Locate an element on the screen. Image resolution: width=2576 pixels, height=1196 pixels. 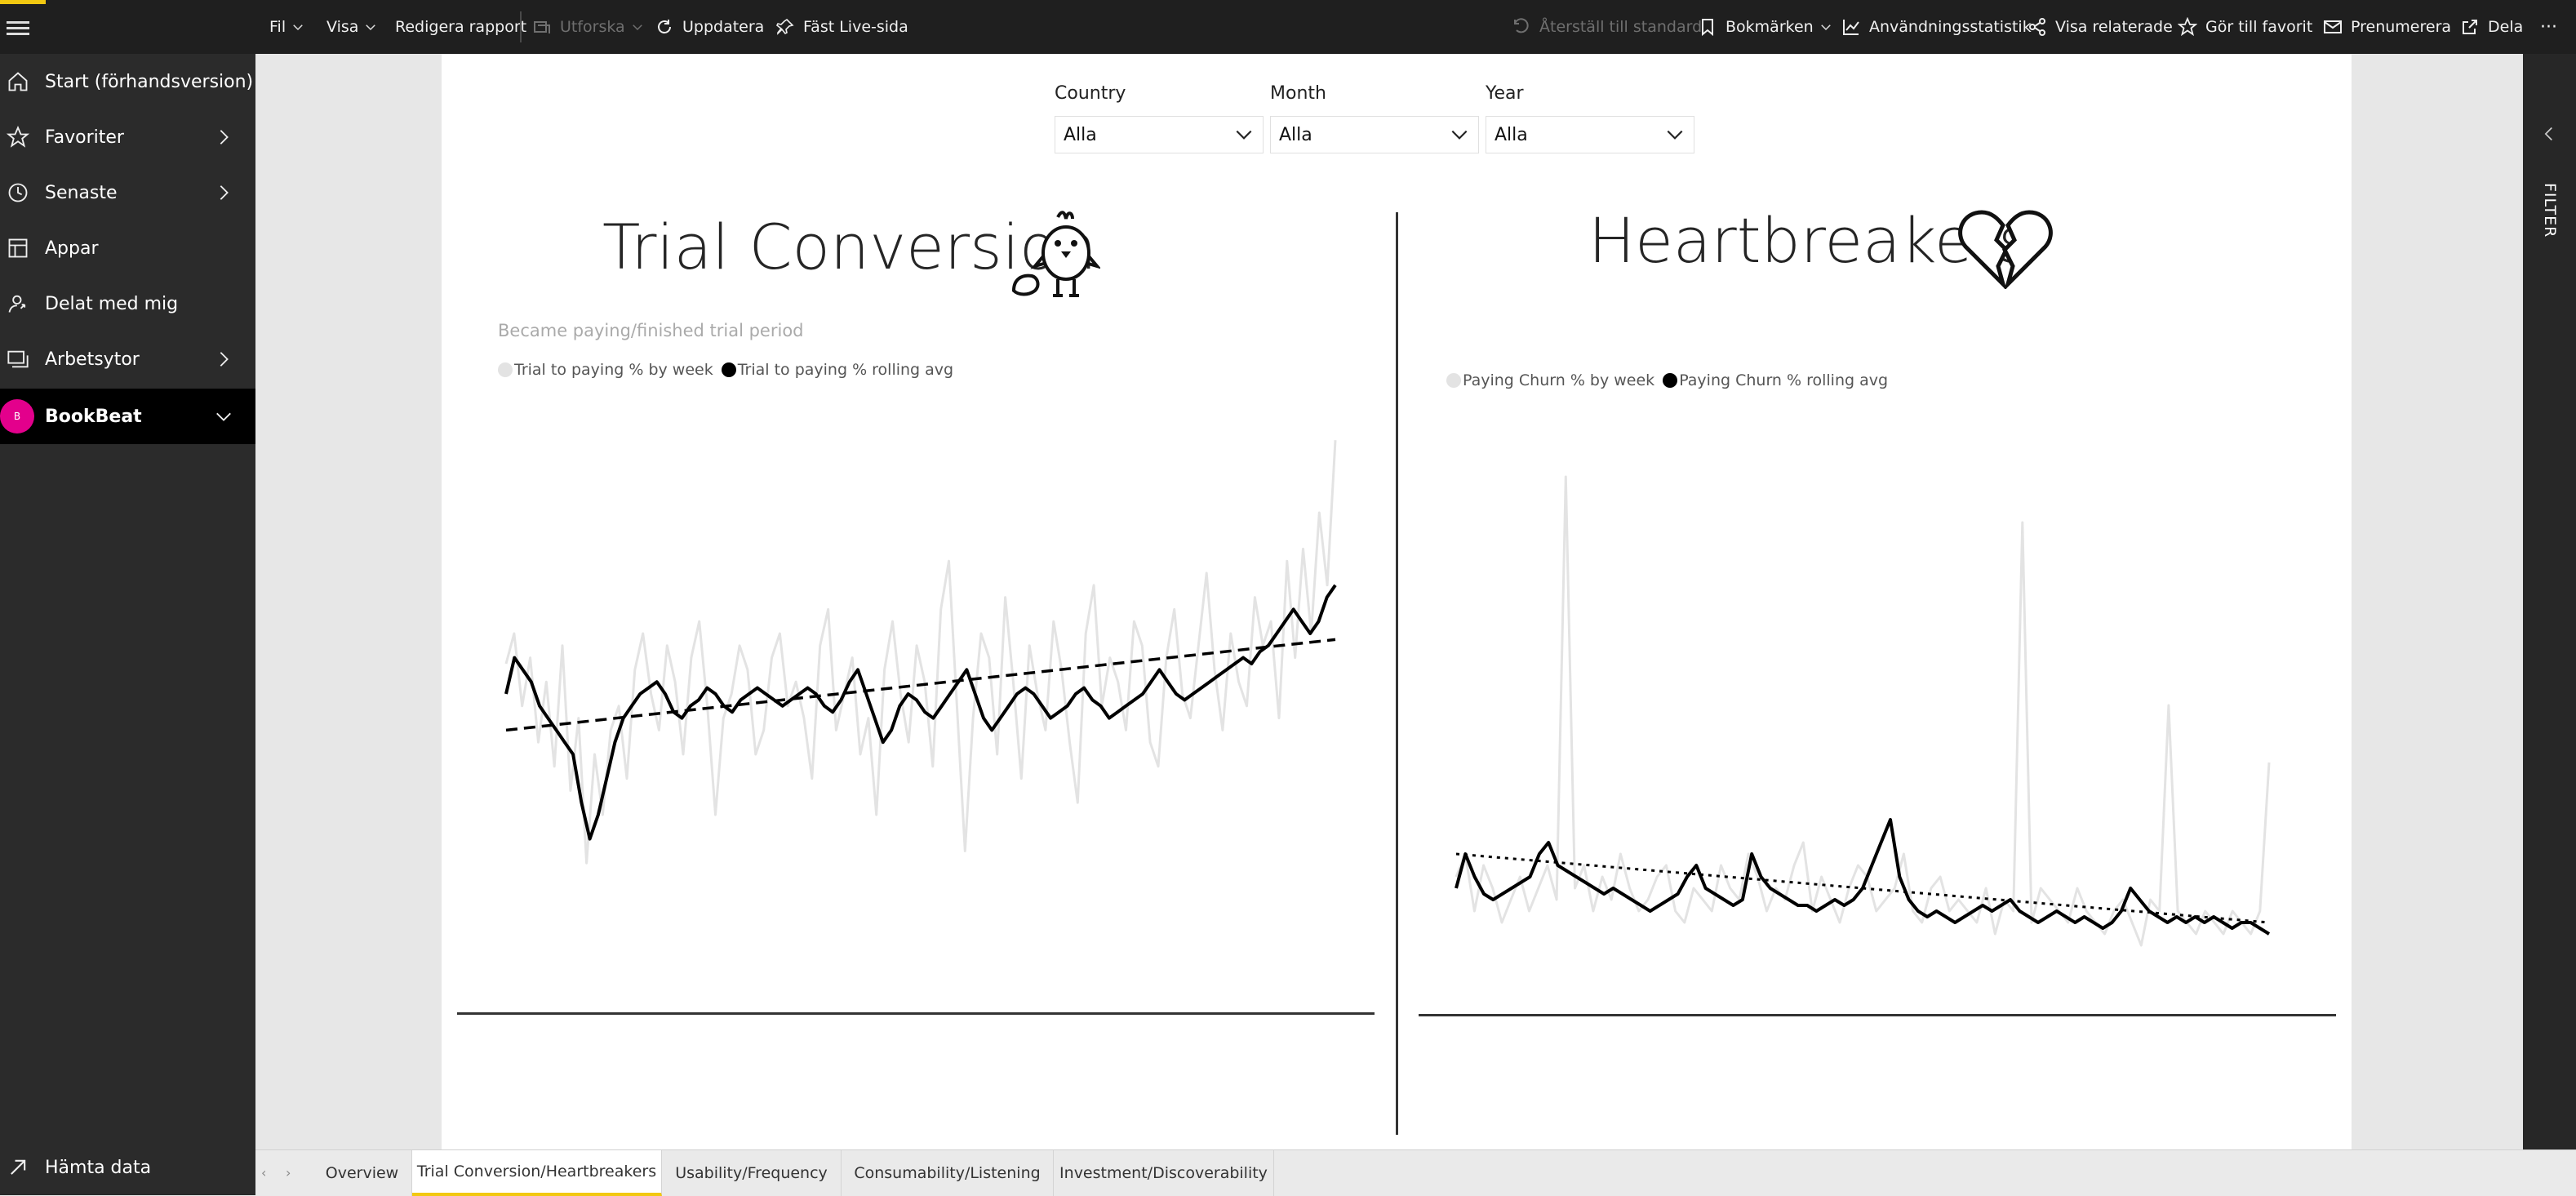
brand-accent-bar is located at coordinates (23, 2).